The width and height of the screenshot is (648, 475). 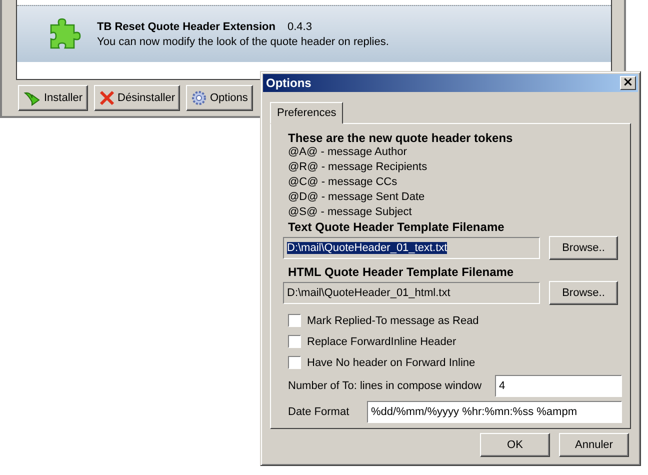 I want to click on options-button: Options, so click(x=219, y=98).